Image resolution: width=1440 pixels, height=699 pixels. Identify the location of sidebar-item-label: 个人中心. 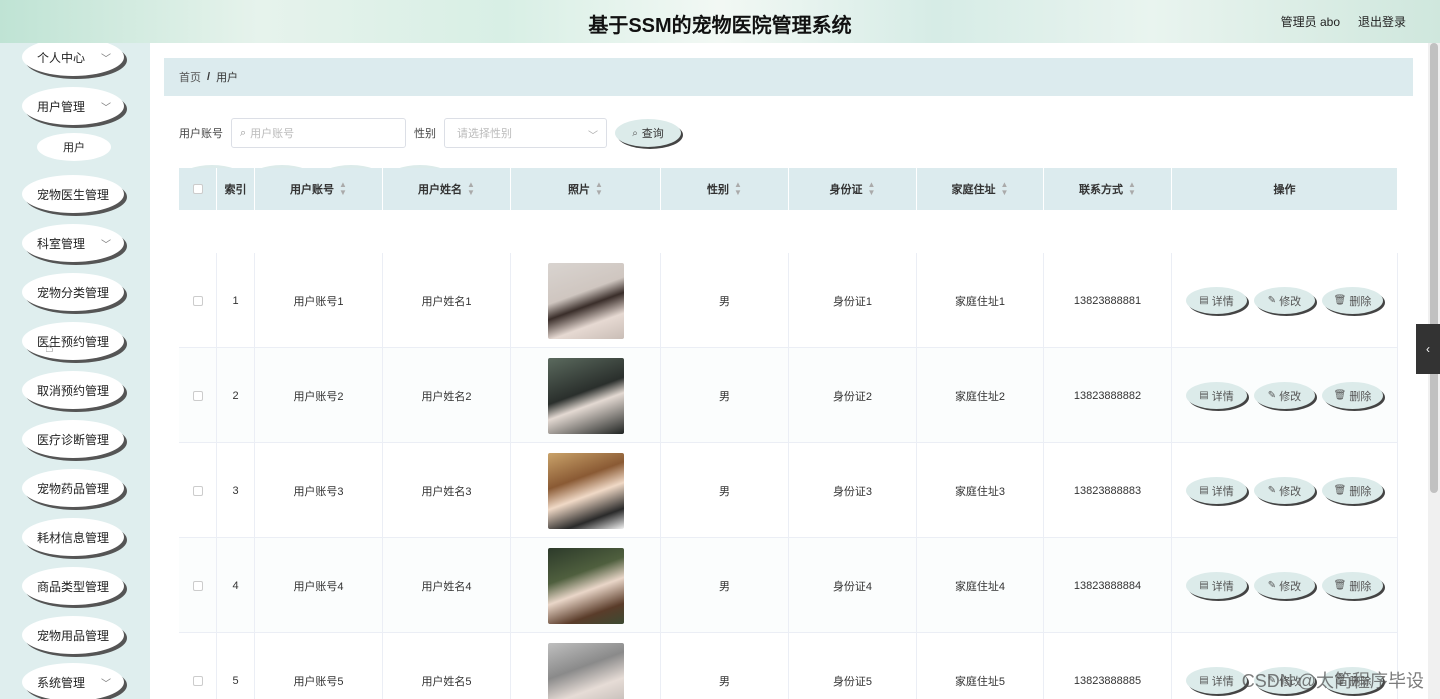
(61, 57).